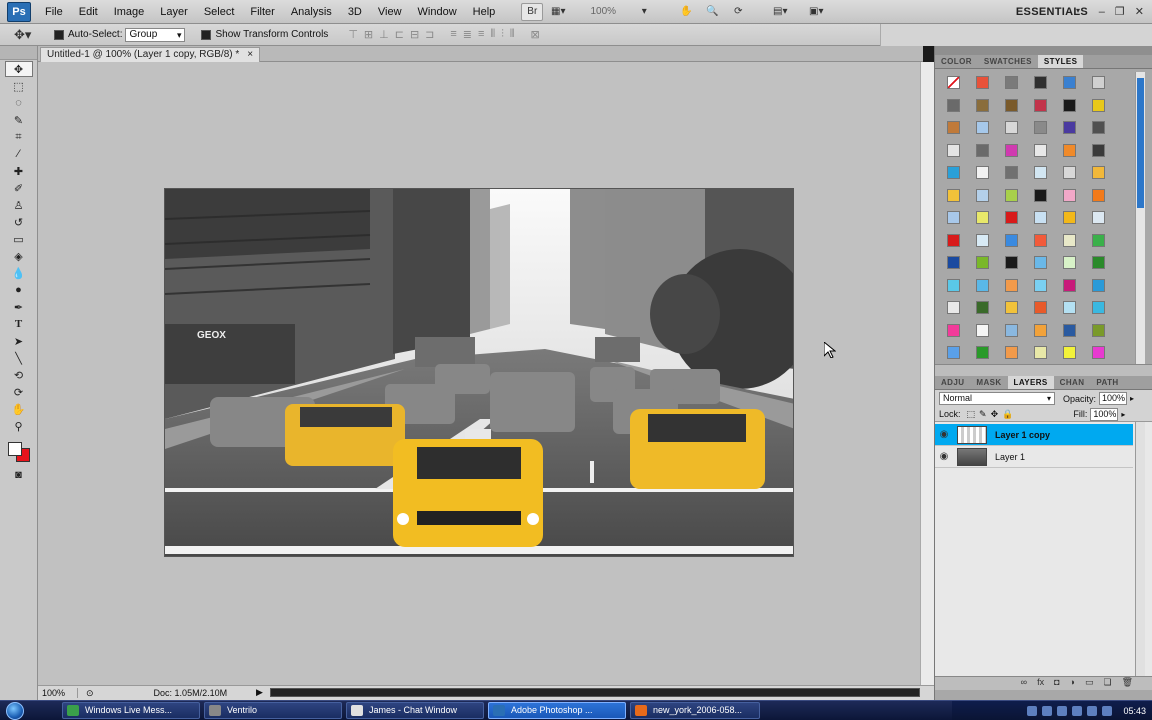 Image resolution: width=1152 pixels, height=720 pixels. Describe the element at coordinates (534, 34) in the screenshot. I see `auto-align-icon: ⊠` at that location.